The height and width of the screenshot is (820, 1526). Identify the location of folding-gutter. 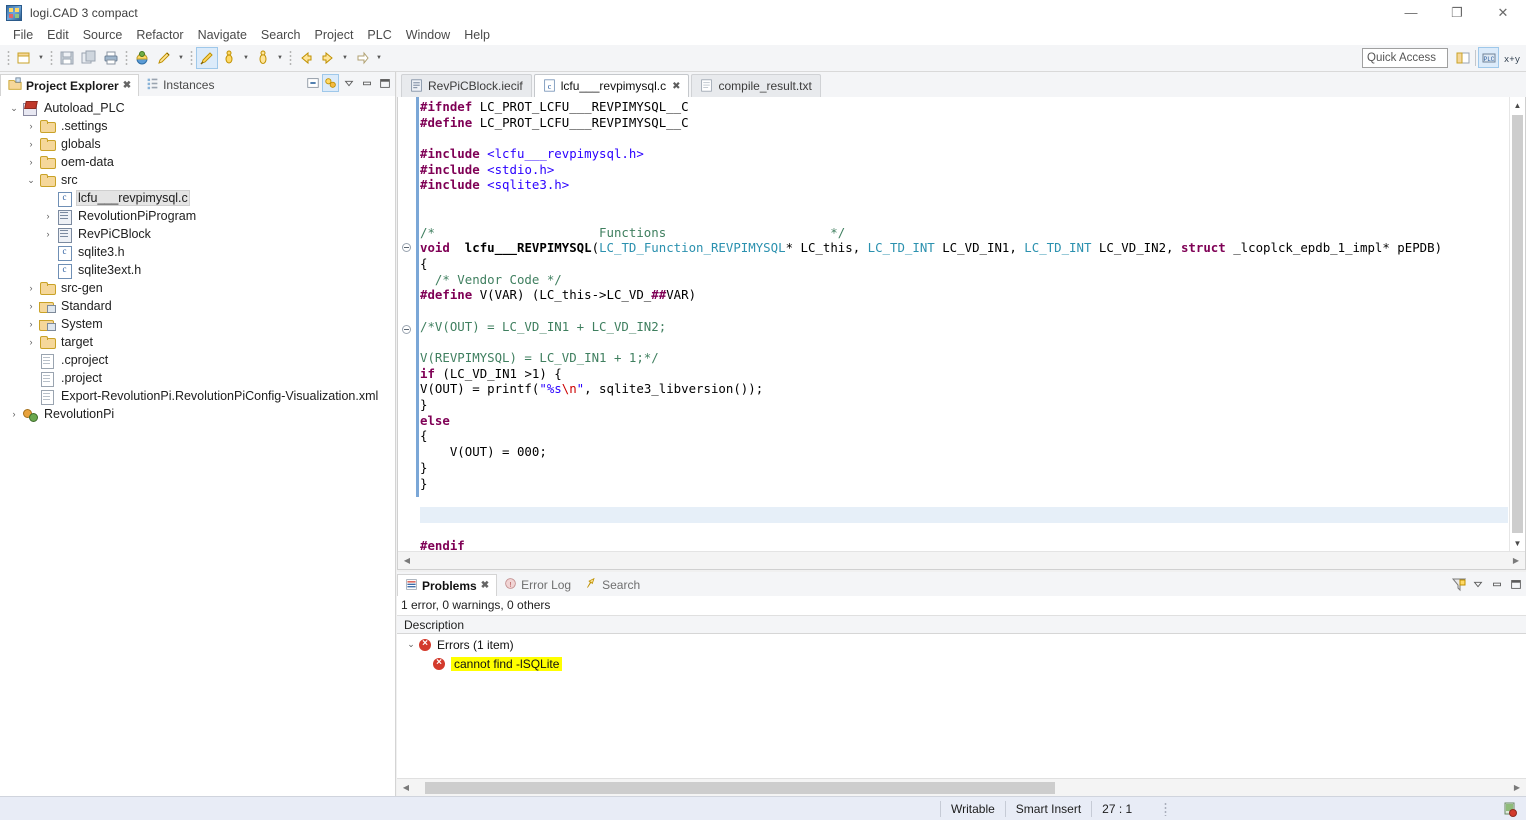
(407, 324).